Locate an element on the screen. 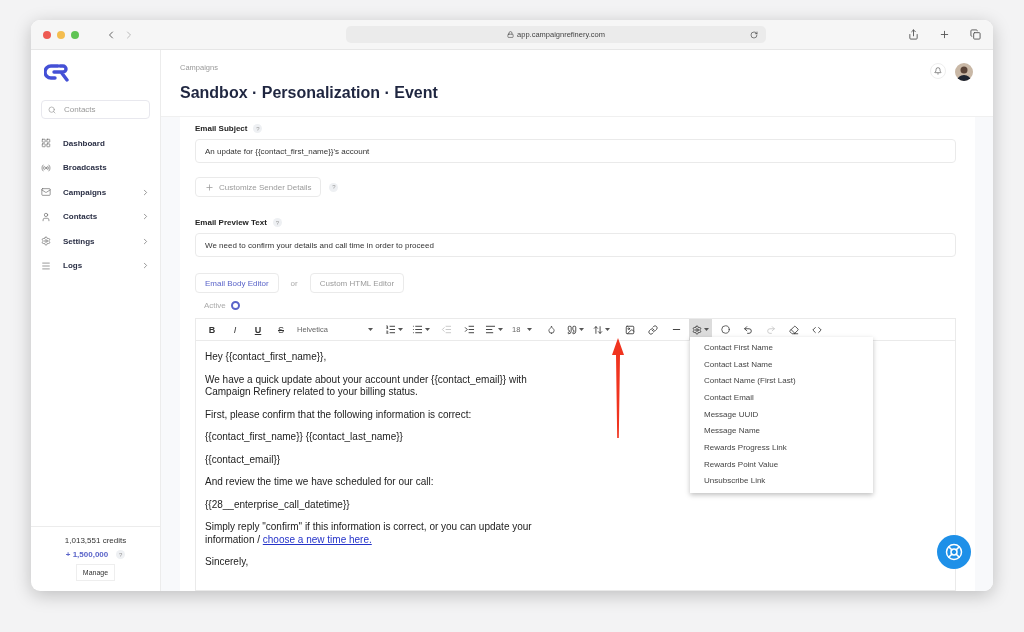 The width and height of the screenshot is (1024, 632). field-label: Email Subject is located at coordinates (221, 128).